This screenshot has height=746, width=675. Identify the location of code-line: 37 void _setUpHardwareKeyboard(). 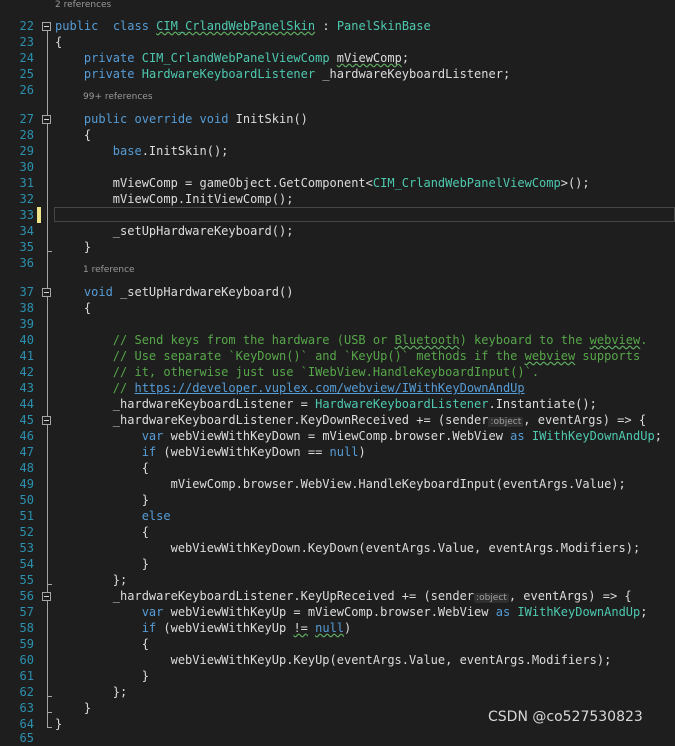
(337, 292).